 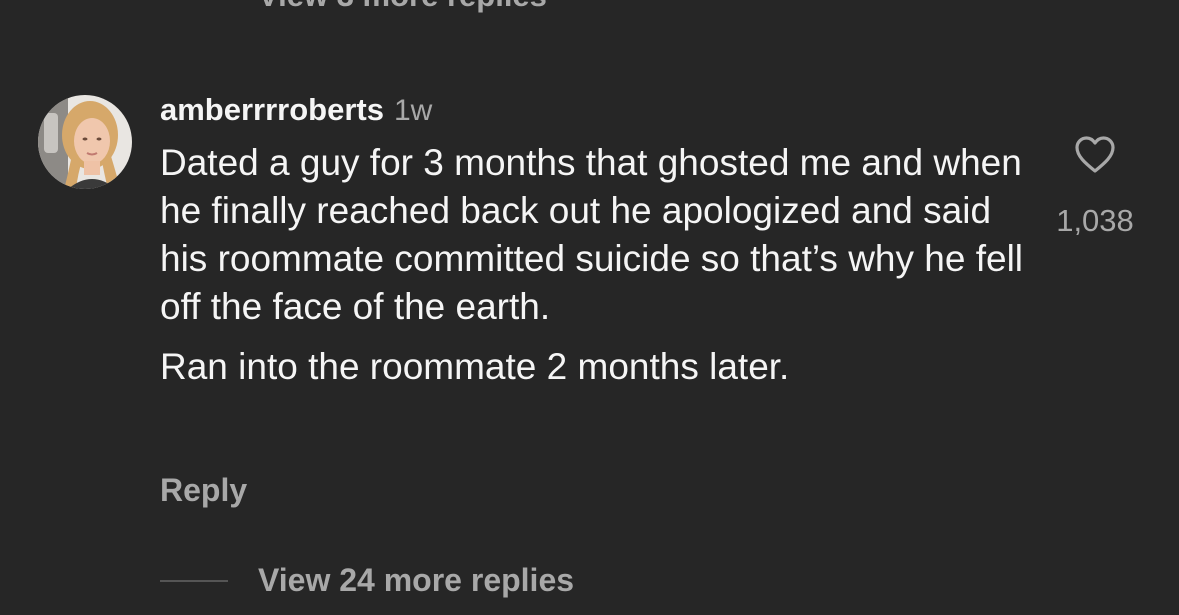 What do you see at coordinates (272, 110) in the screenshot?
I see `username: amberrrroberts` at bounding box center [272, 110].